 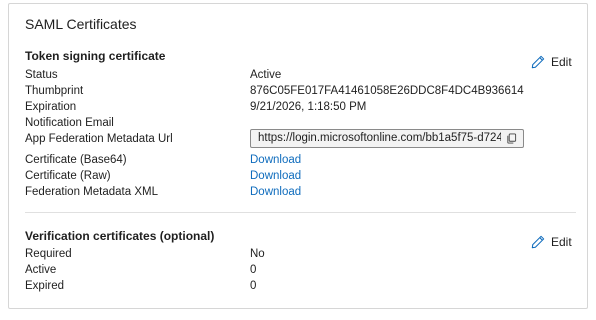 I want to click on row-label: Notification Email, so click(x=69, y=123).